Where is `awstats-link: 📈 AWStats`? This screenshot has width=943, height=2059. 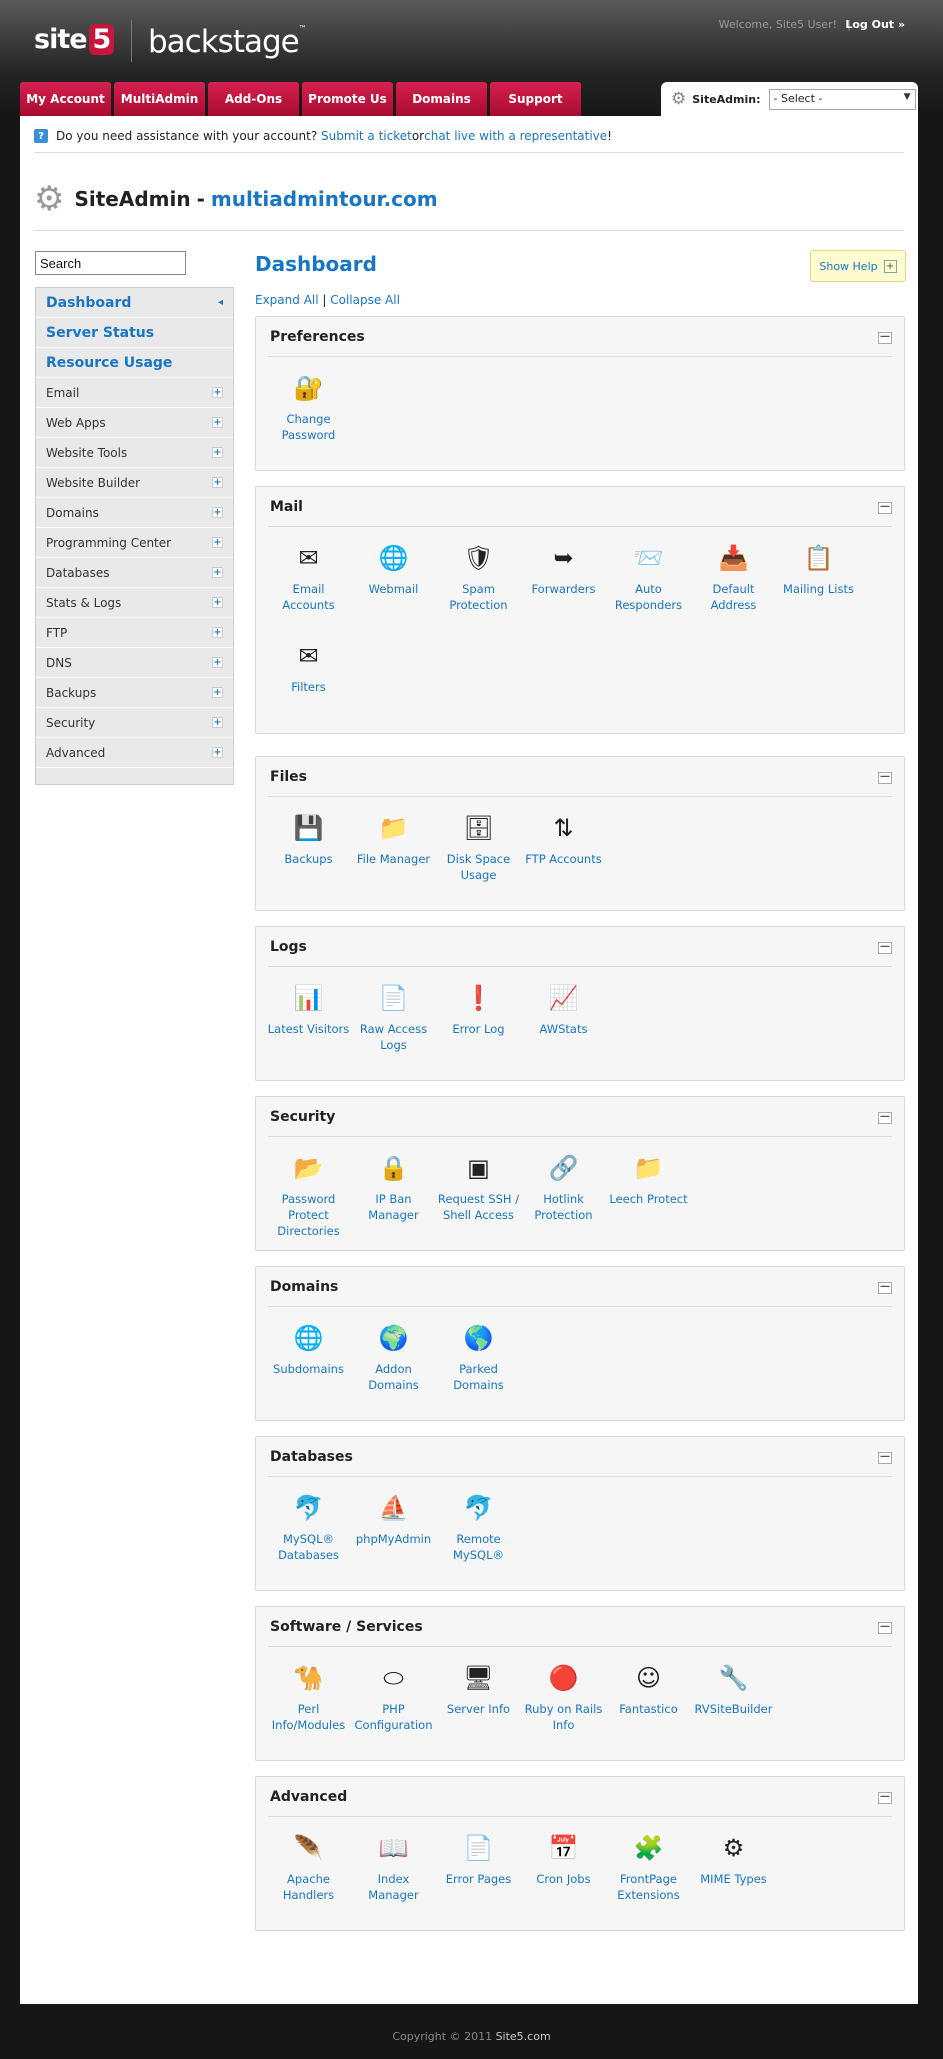 awstats-link: 📈 AWStats is located at coordinates (563, 1030).